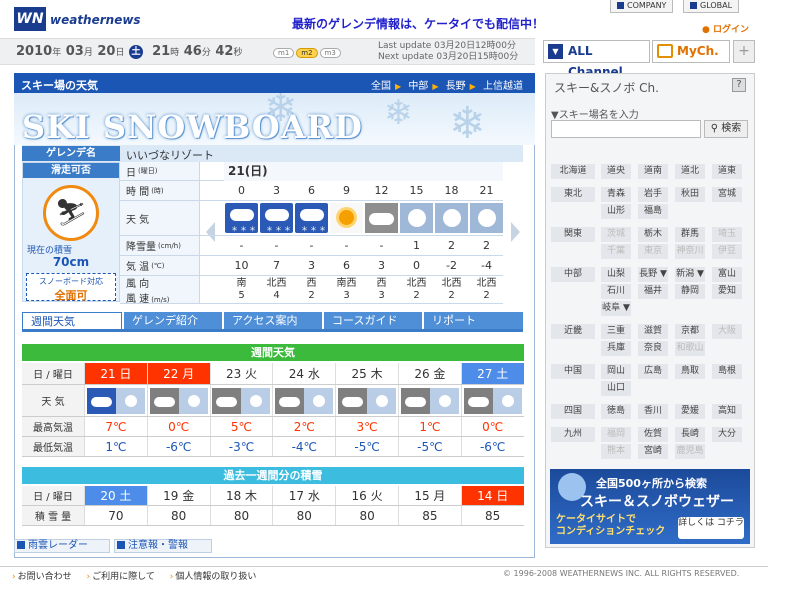  What do you see at coordinates (726, 129) in the screenshot?
I see `search-button: ⚲ 検索` at bounding box center [726, 129].